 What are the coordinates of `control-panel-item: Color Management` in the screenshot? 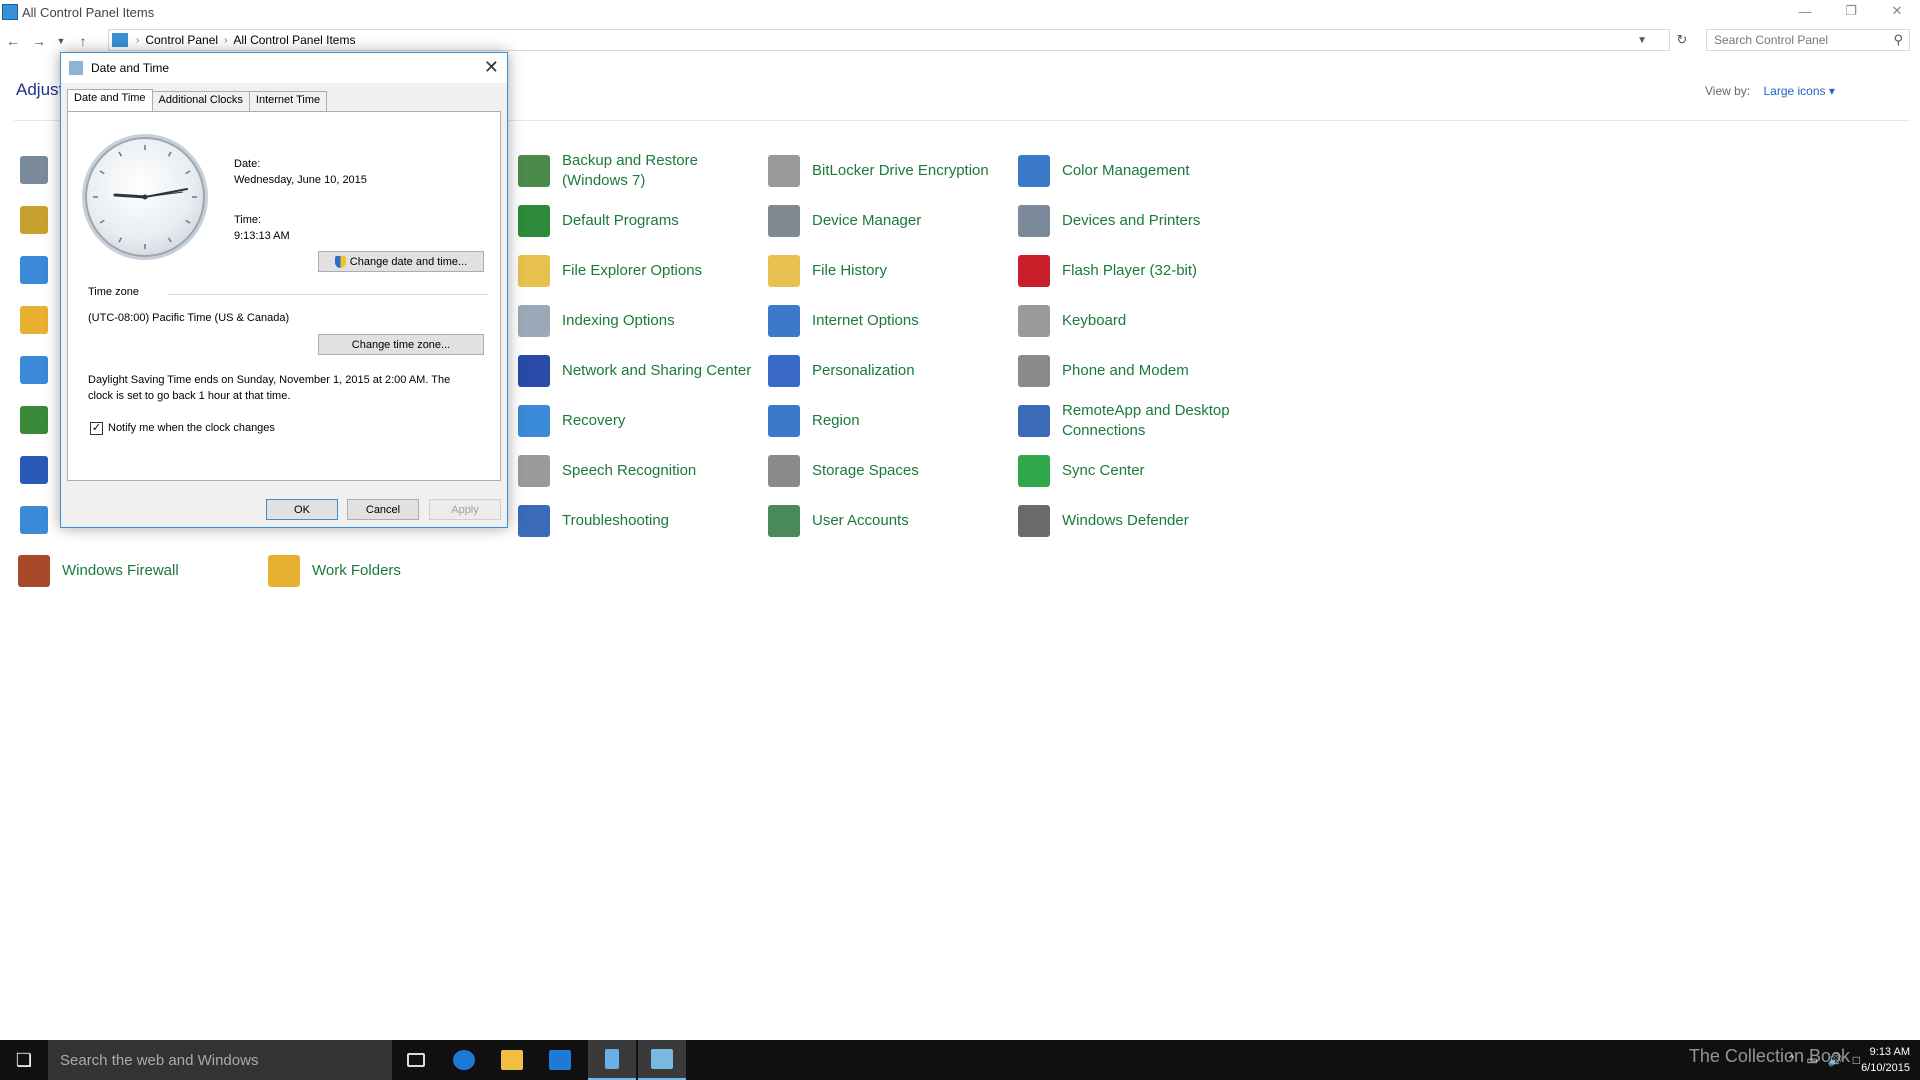 It's located at (1138, 171).